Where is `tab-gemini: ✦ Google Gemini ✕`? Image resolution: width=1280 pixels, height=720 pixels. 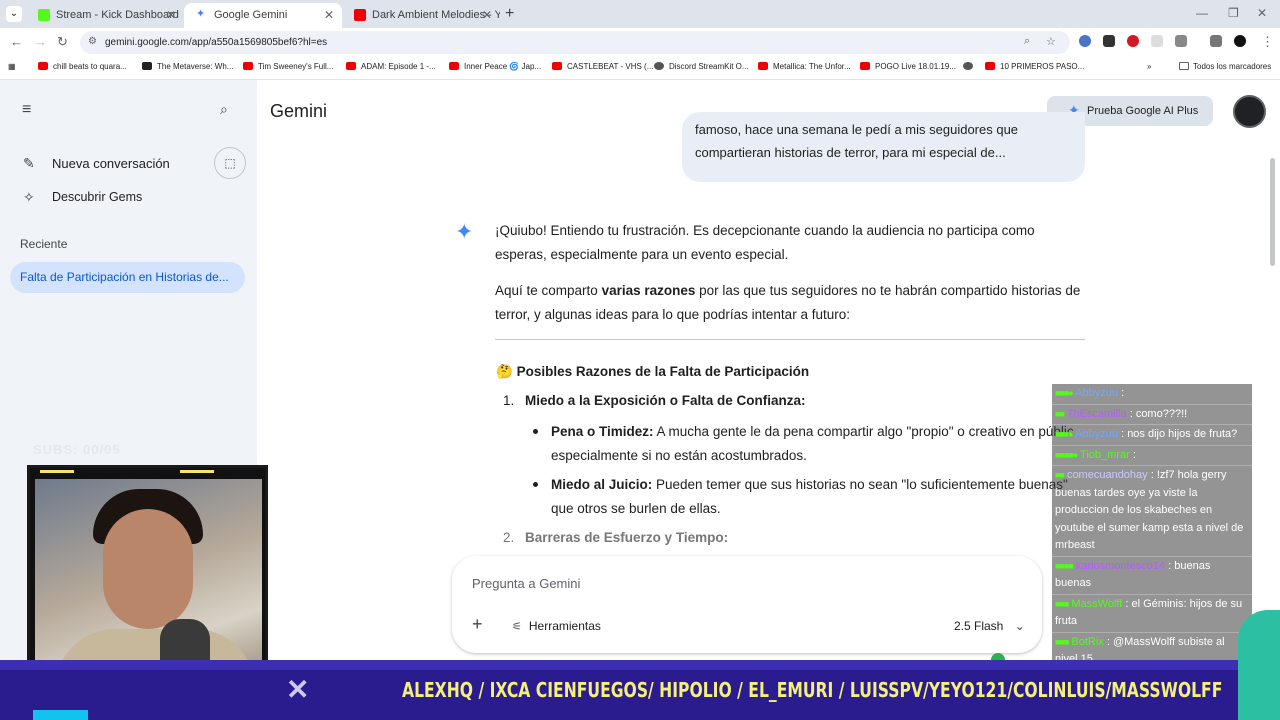 tab-gemini: ✦ Google Gemini ✕ is located at coordinates (263, 15).